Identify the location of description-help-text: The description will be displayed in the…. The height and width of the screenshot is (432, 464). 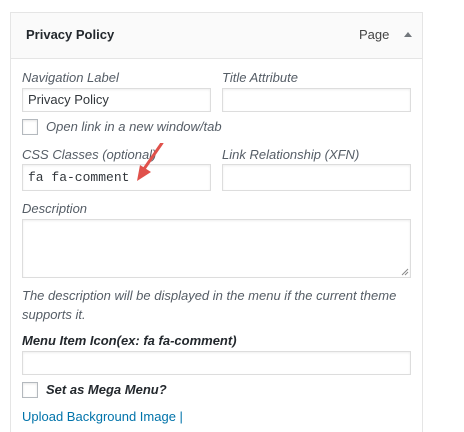
(209, 305).